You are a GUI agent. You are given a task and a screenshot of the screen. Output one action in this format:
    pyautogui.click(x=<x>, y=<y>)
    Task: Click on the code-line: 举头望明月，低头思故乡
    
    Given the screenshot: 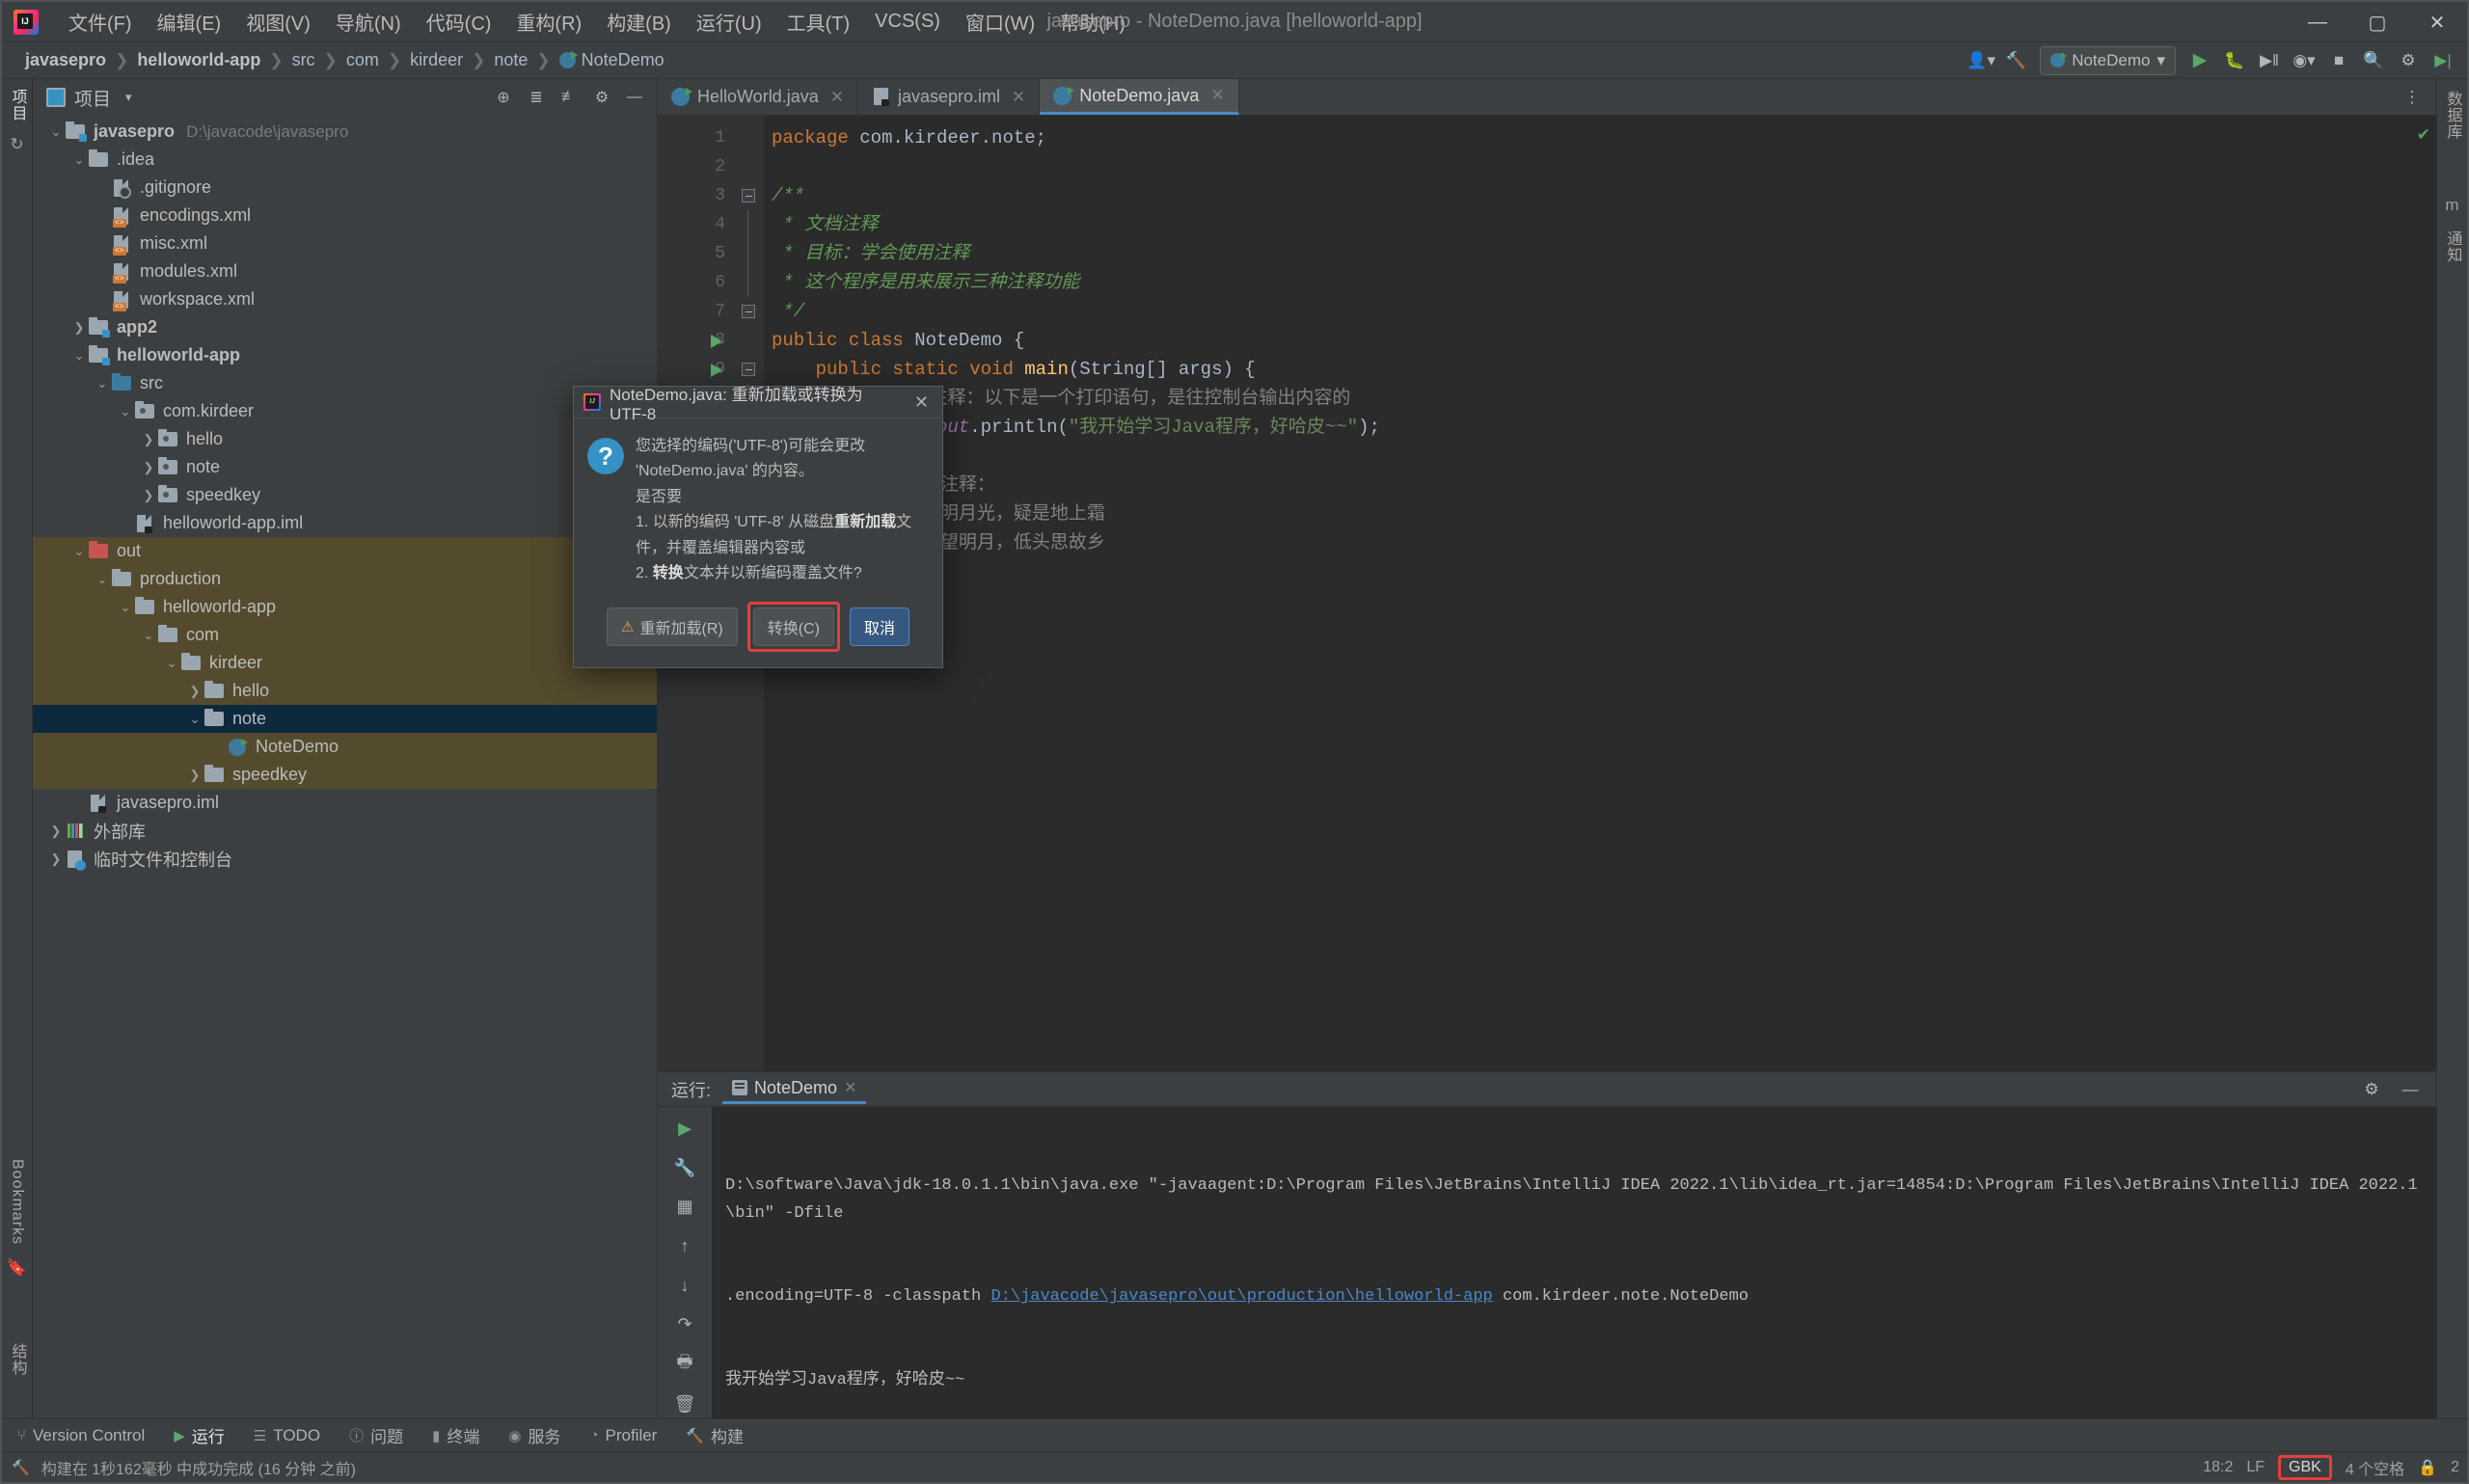 What is the action you would take?
    pyautogui.click(x=1586, y=542)
    